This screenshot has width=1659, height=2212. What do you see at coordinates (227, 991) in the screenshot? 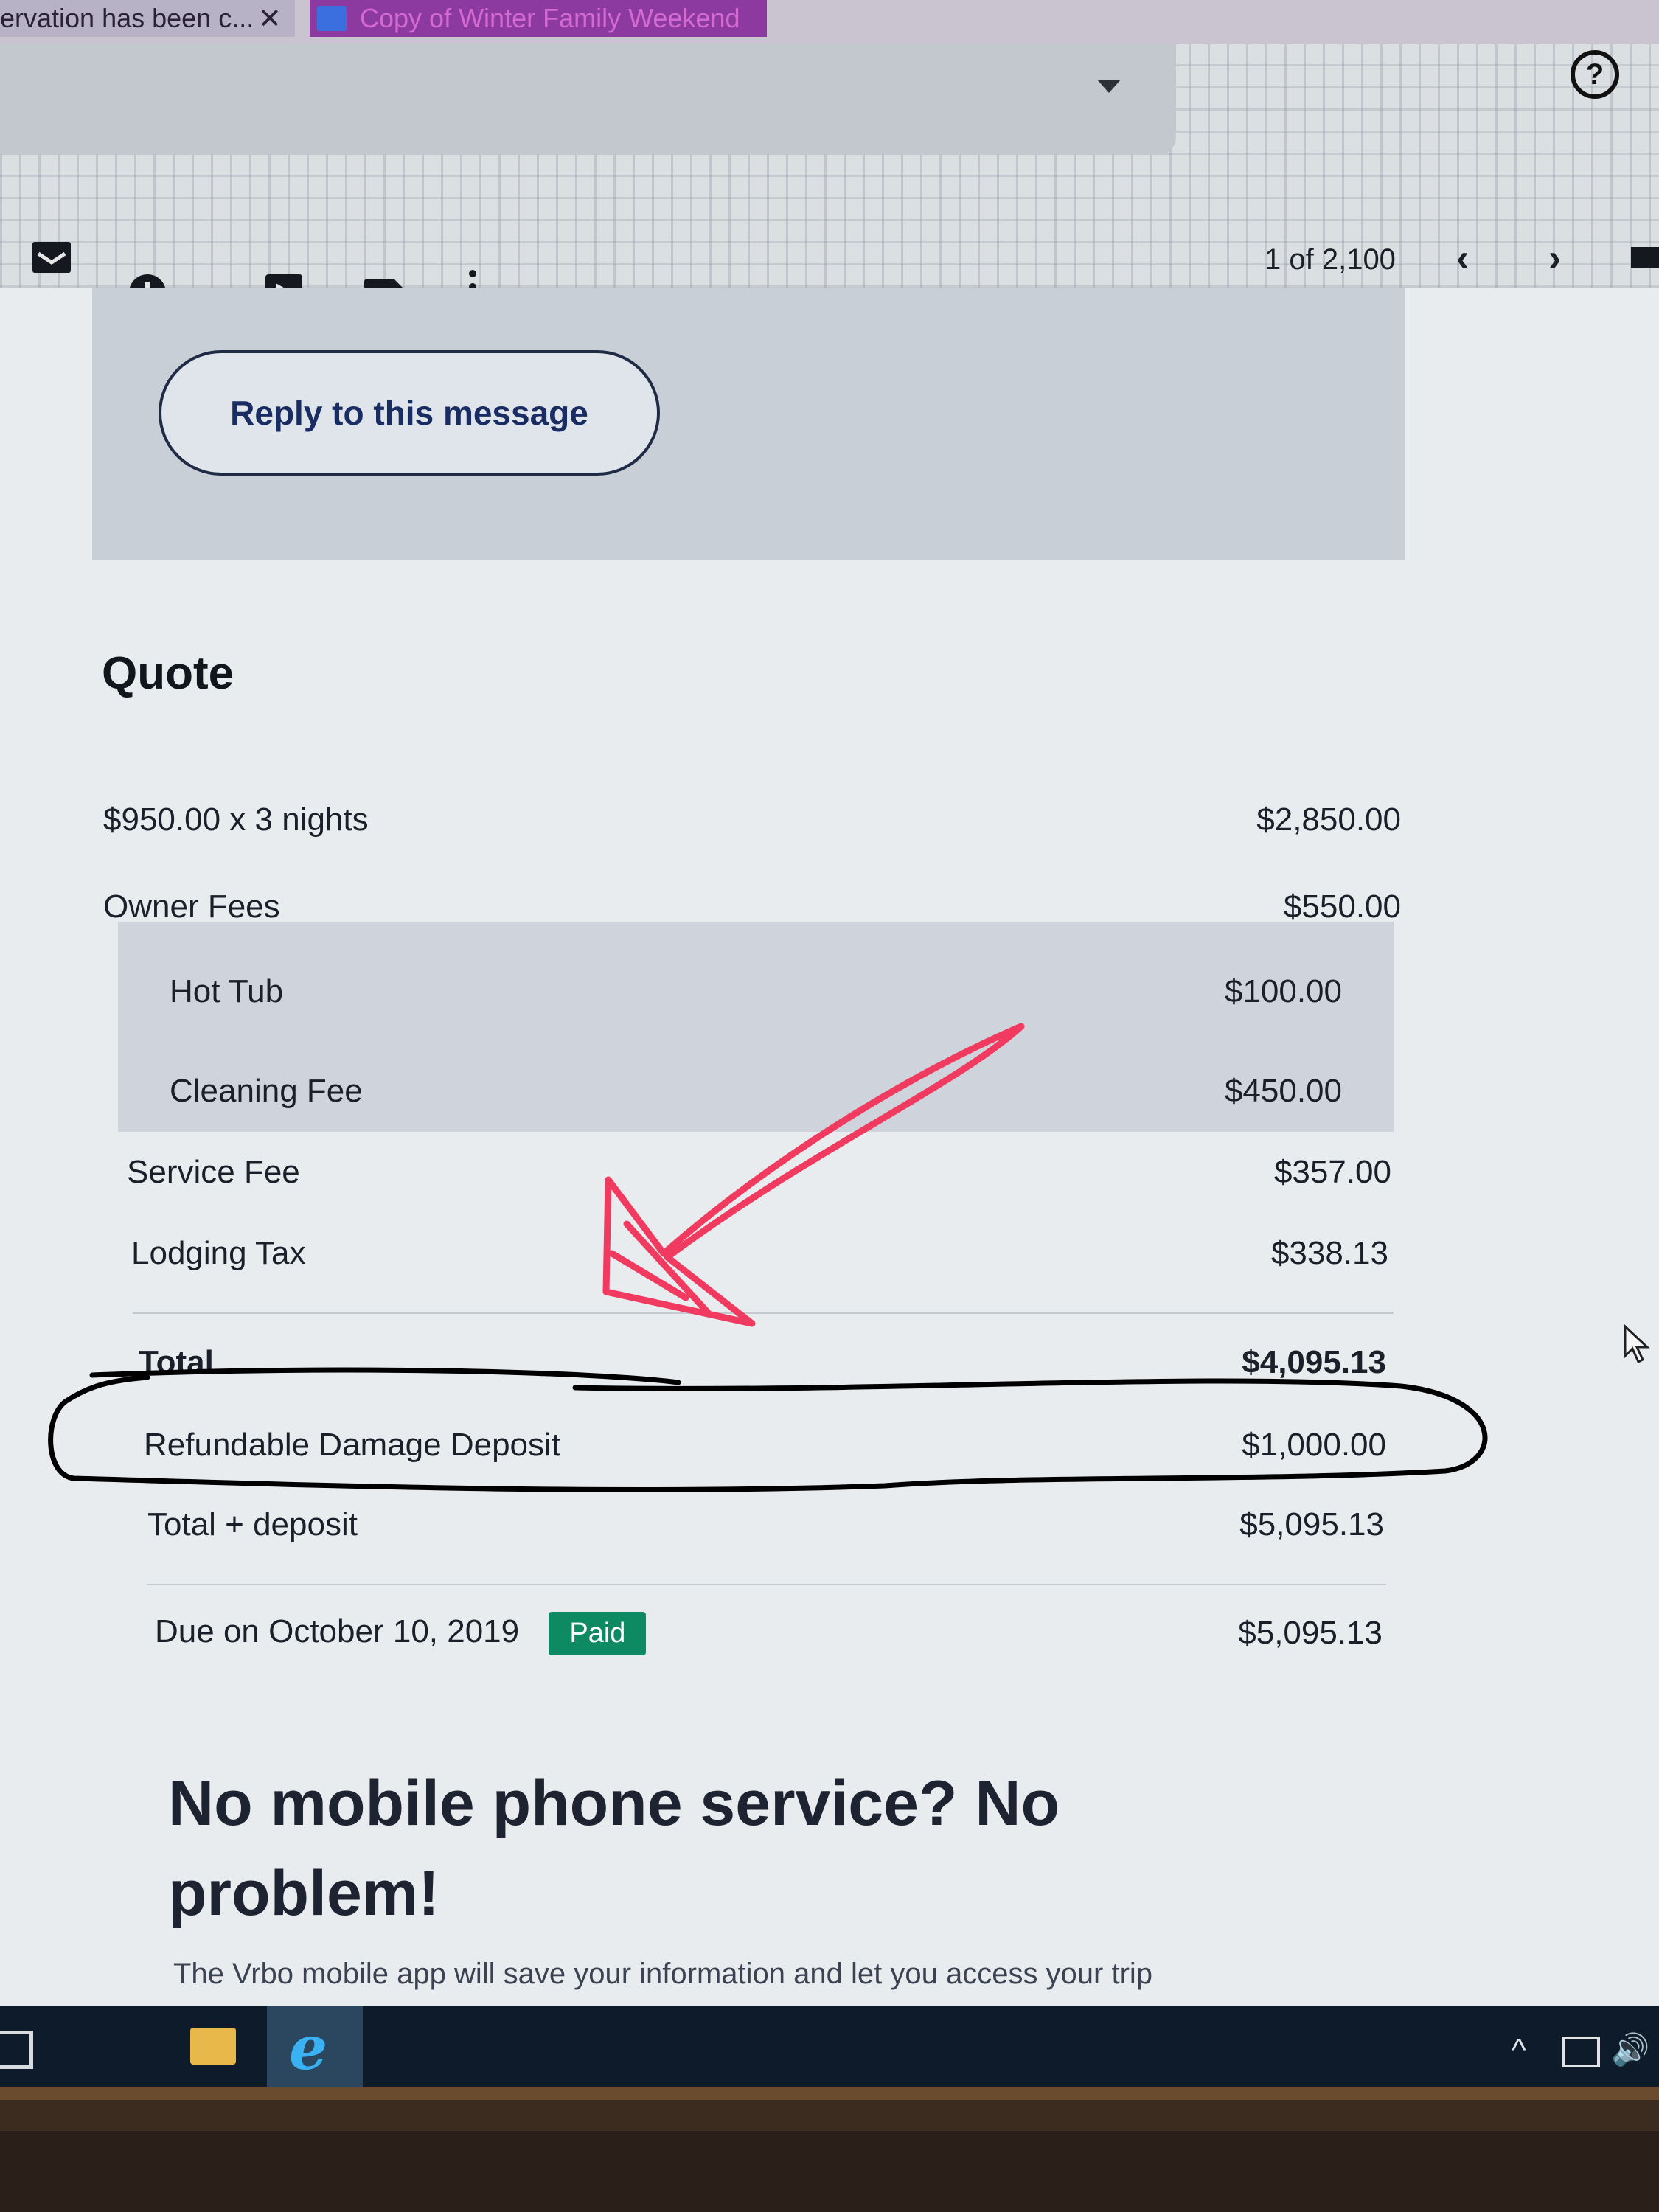
I see `row-label: Hot Tub` at bounding box center [227, 991].